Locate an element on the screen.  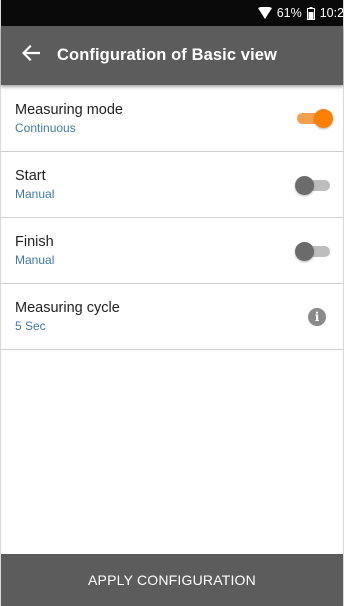
setting-label: Measuring mode is located at coordinates (69, 109).